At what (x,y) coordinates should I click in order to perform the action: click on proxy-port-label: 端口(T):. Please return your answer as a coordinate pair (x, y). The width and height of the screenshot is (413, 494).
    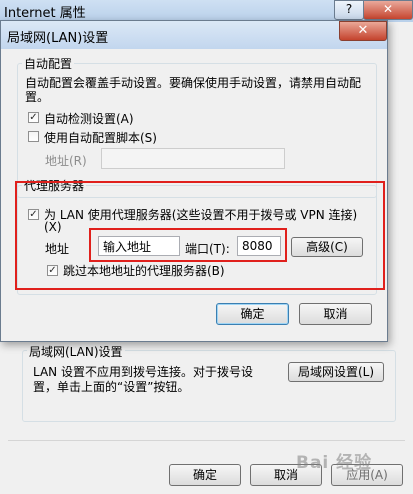
    Looking at the image, I should click on (207, 249).